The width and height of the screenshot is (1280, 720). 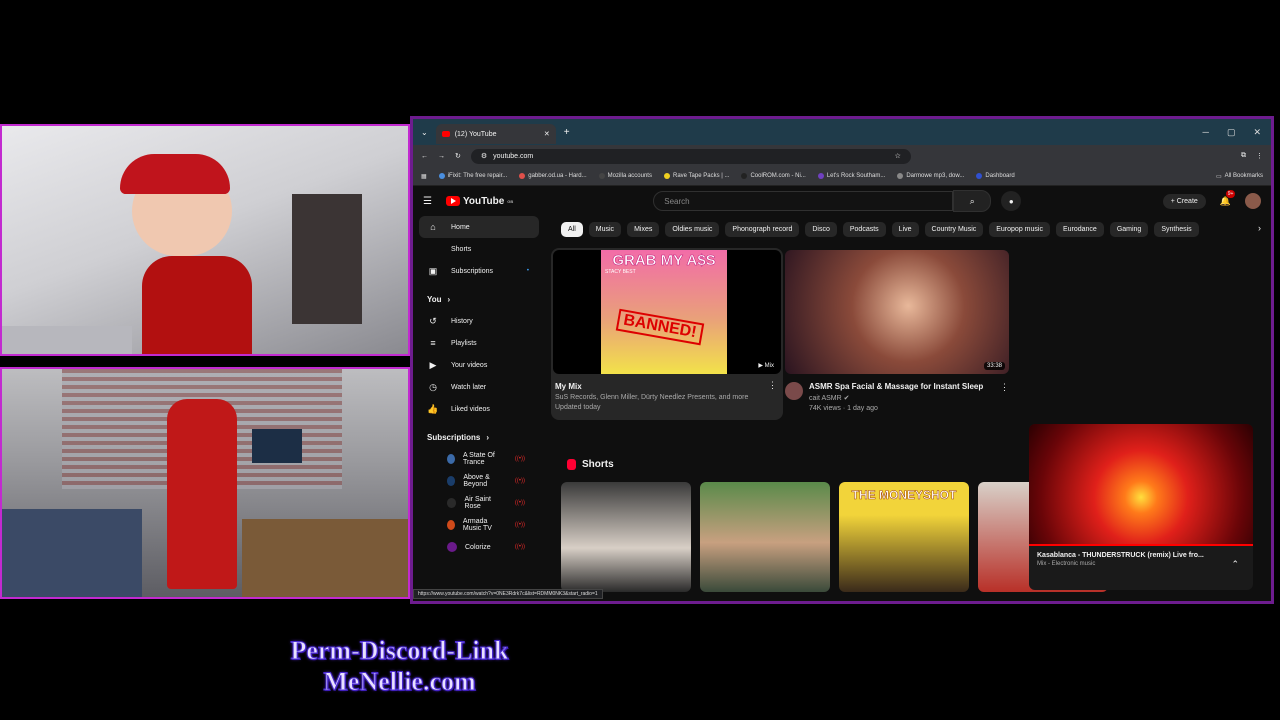 I want to click on notifications-button: 🔔 9+, so click(x=1228, y=198).